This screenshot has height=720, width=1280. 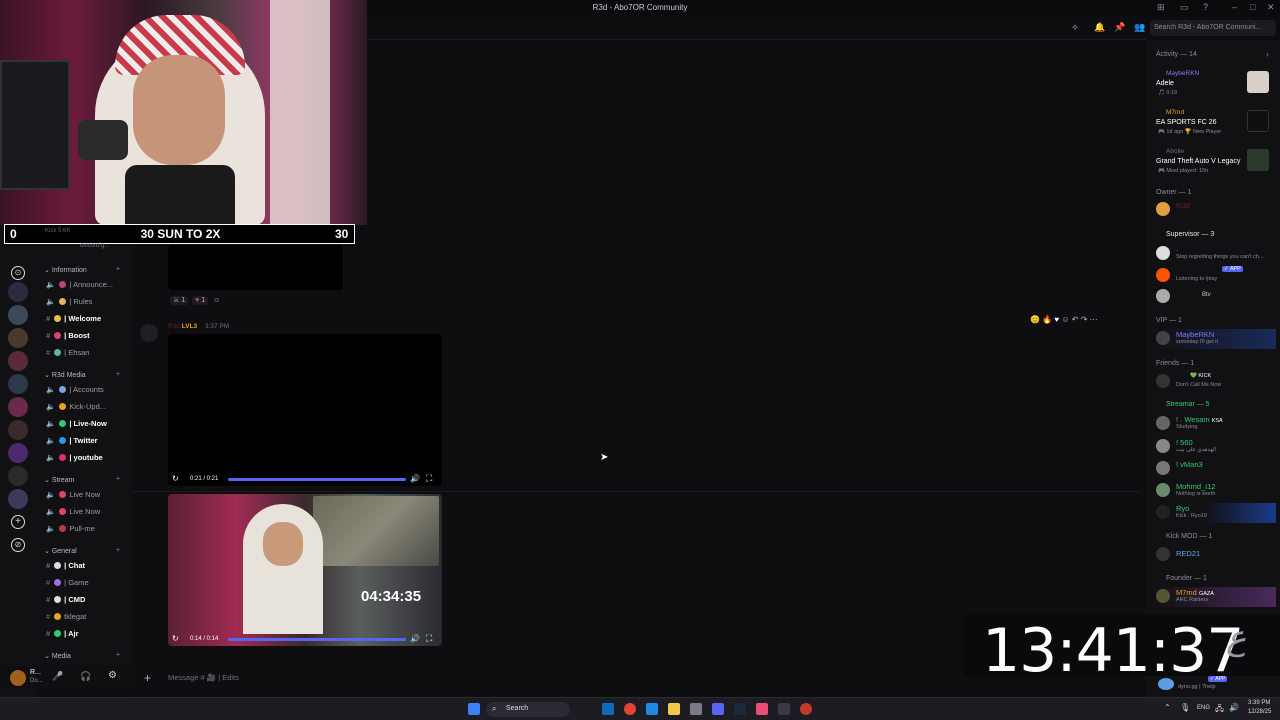 What do you see at coordinates (1084, 319) in the screenshot?
I see `forward-icon: ↷` at bounding box center [1084, 319].